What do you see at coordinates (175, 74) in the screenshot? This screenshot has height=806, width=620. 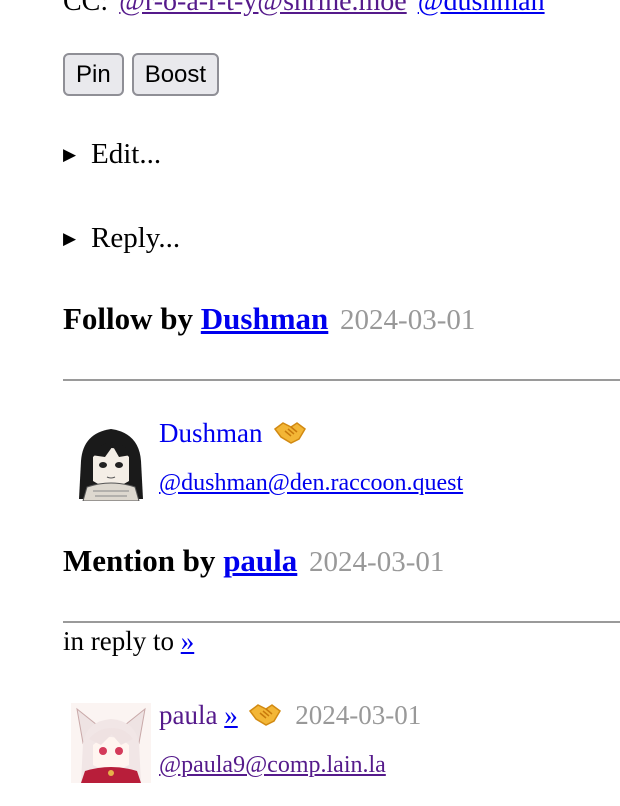 I see `boost-button: Boost` at bounding box center [175, 74].